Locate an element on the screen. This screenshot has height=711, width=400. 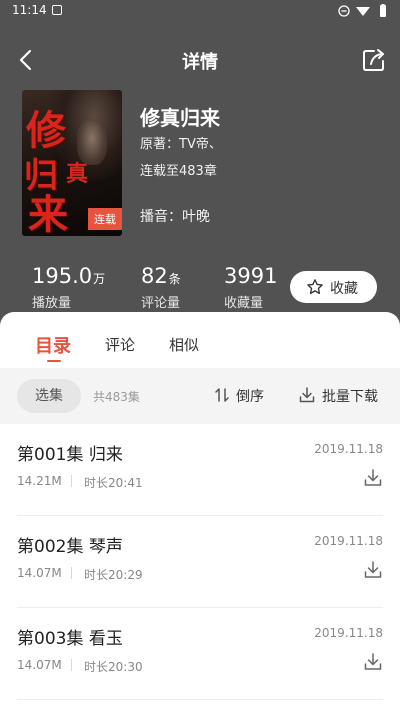
favorite-button: 收藏 is located at coordinates (333, 287).